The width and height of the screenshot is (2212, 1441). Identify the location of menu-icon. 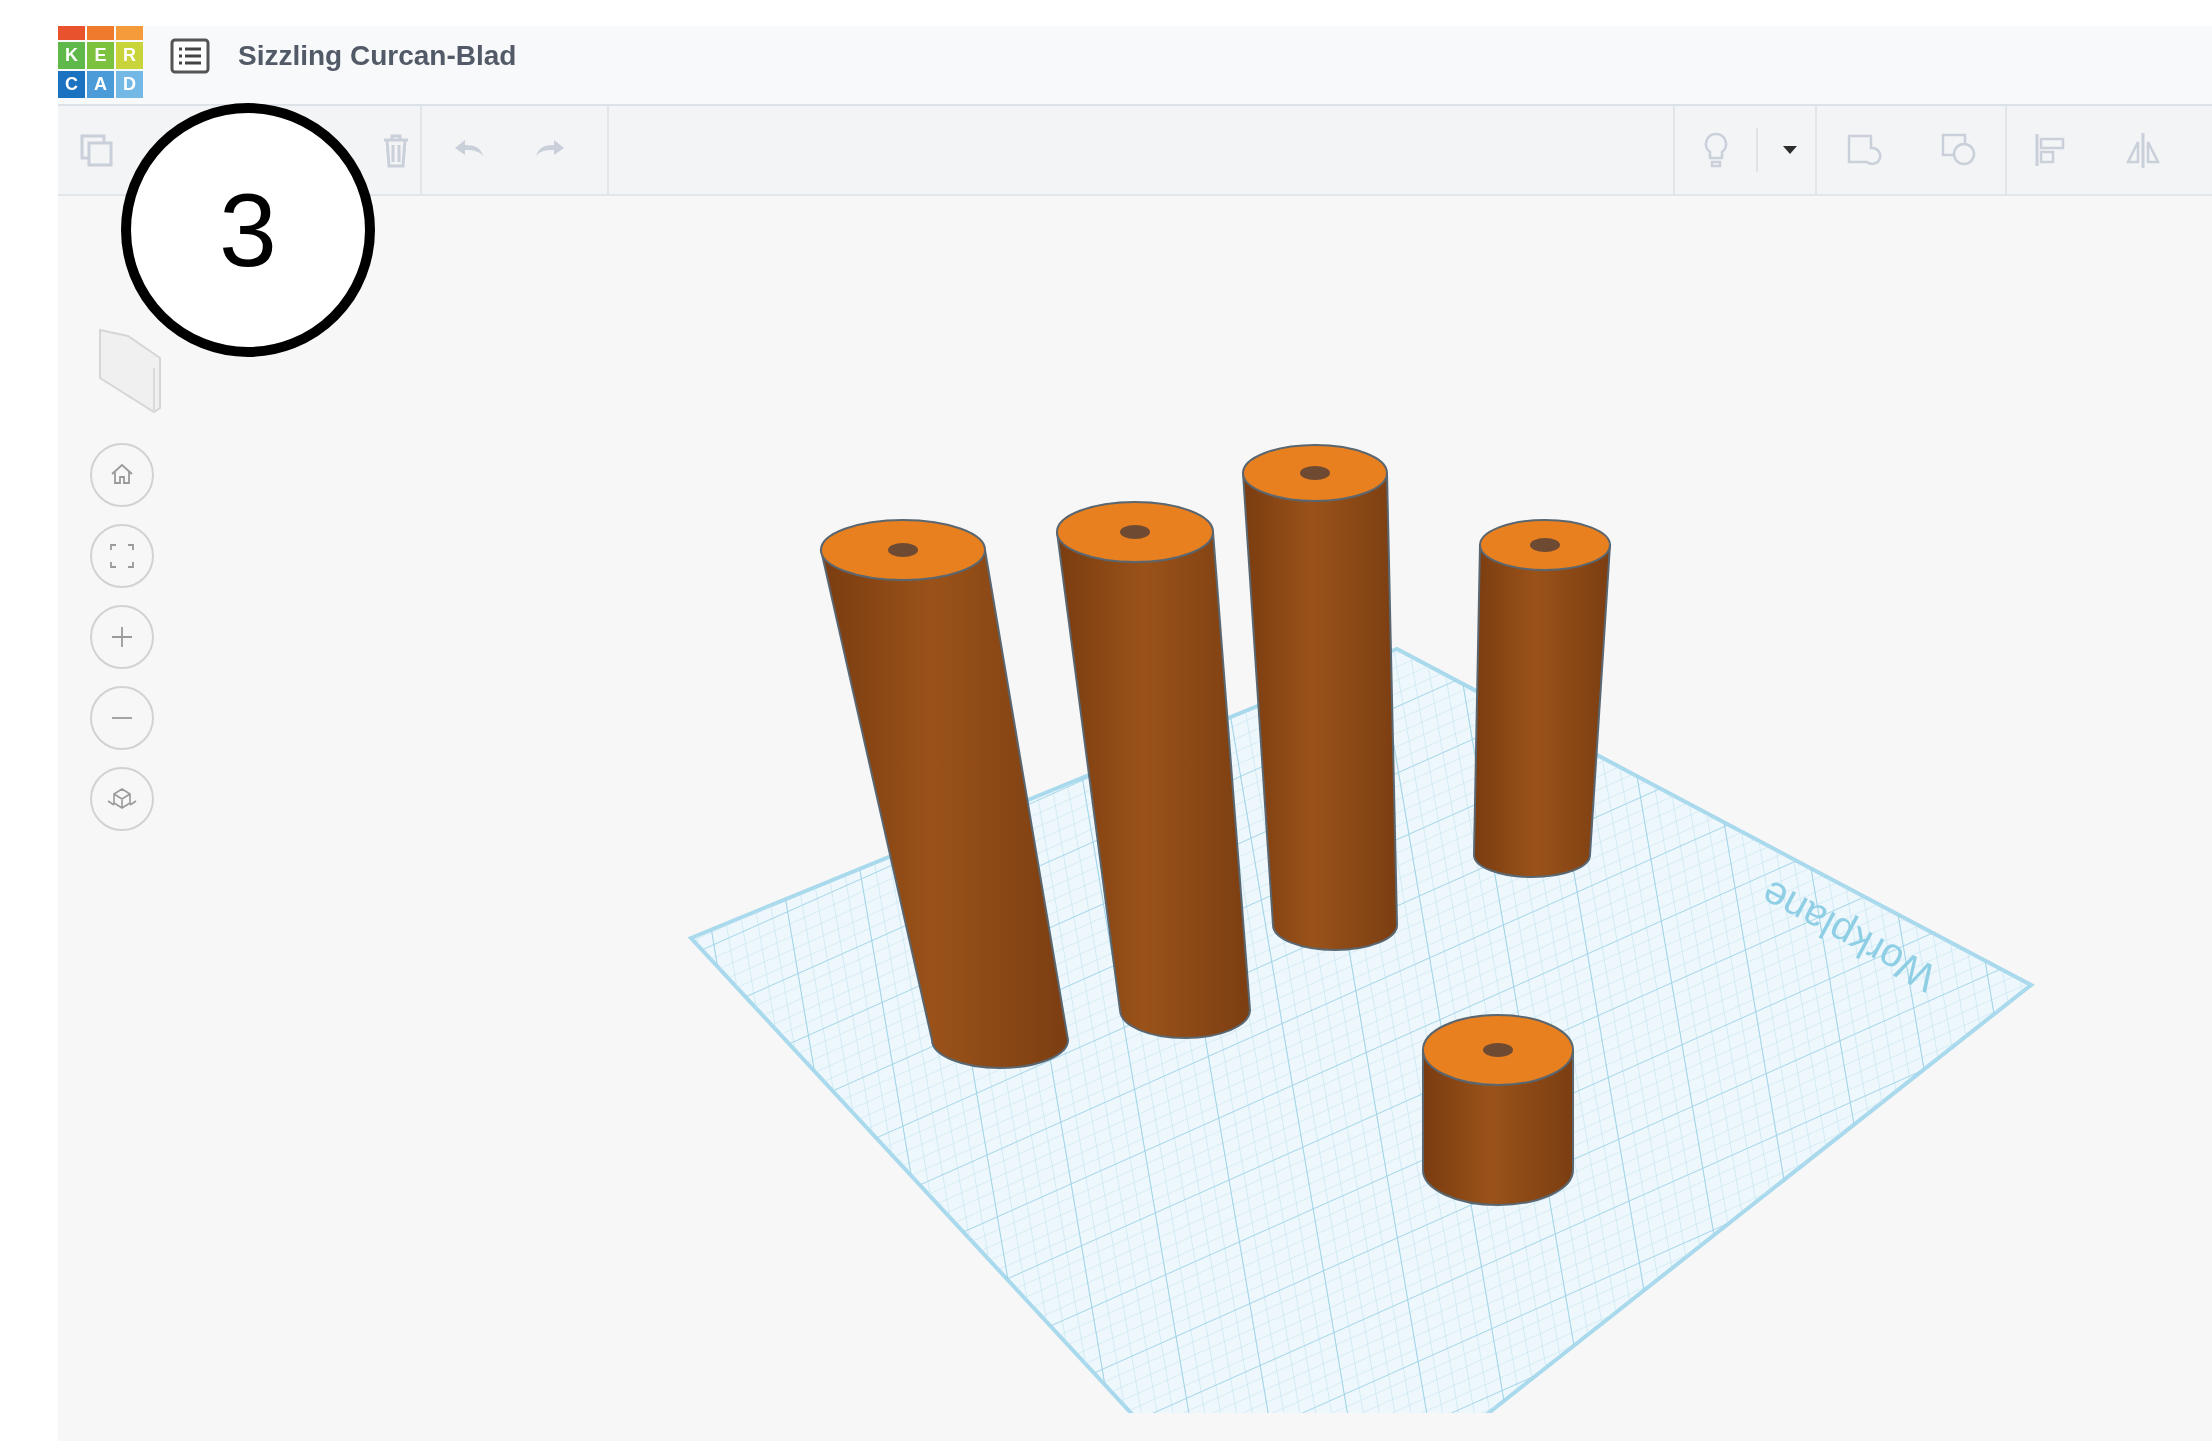
(190, 56).